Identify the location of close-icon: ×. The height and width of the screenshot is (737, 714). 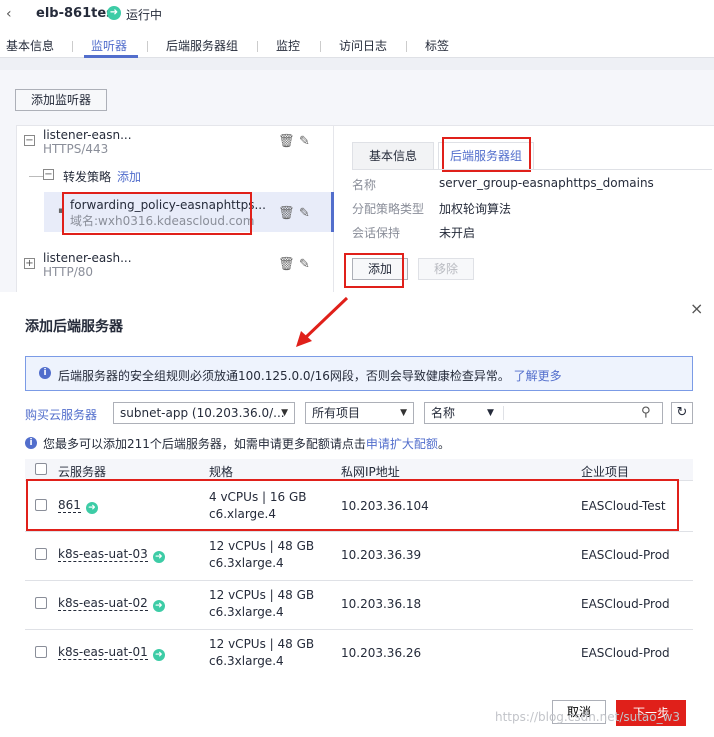
(696, 308).